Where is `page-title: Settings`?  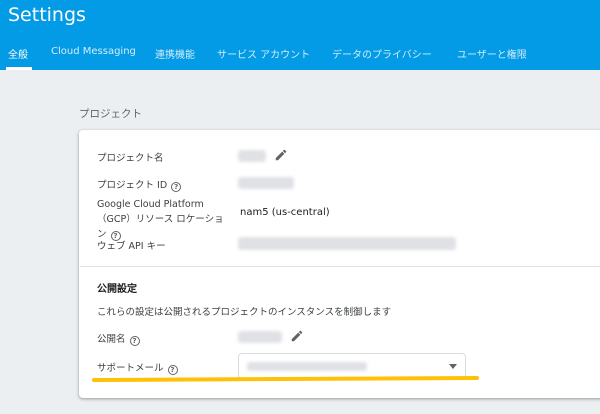
page-title: Settings is located at coordinates (47, 15).